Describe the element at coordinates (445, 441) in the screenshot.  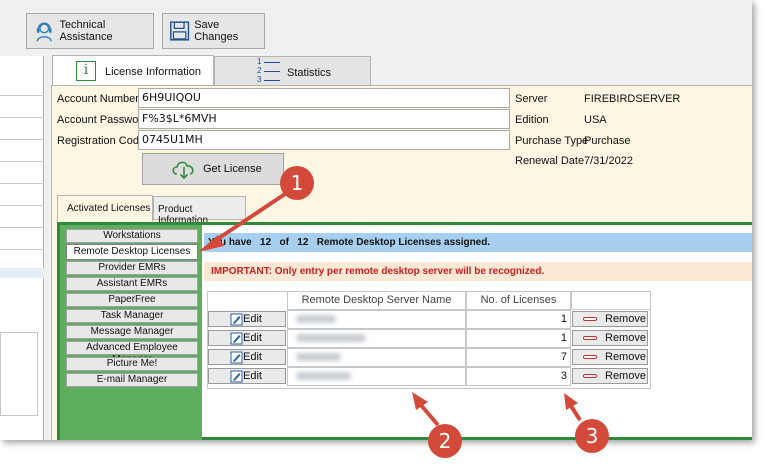
I see `callout-badge-2: 2` at that location.